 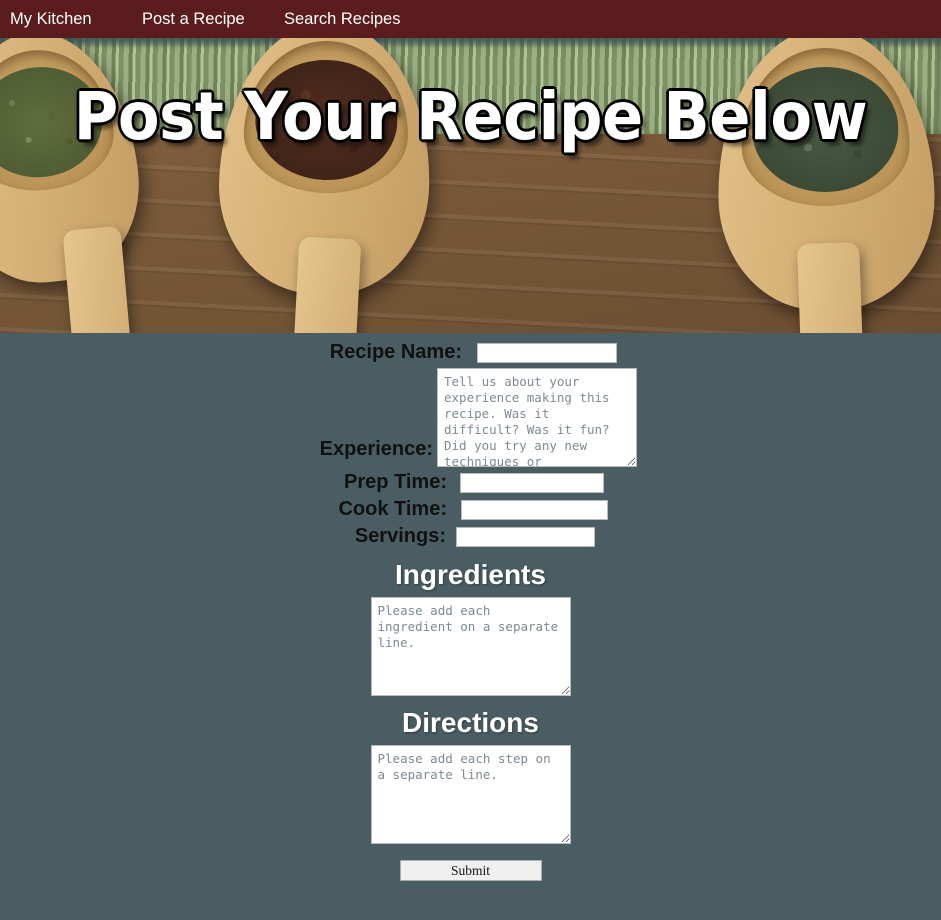 What do you see at coordinates (392, 509) in the screenshot?
I see `cook-time-label: Cook Time:` at bounding box center [392, 509].